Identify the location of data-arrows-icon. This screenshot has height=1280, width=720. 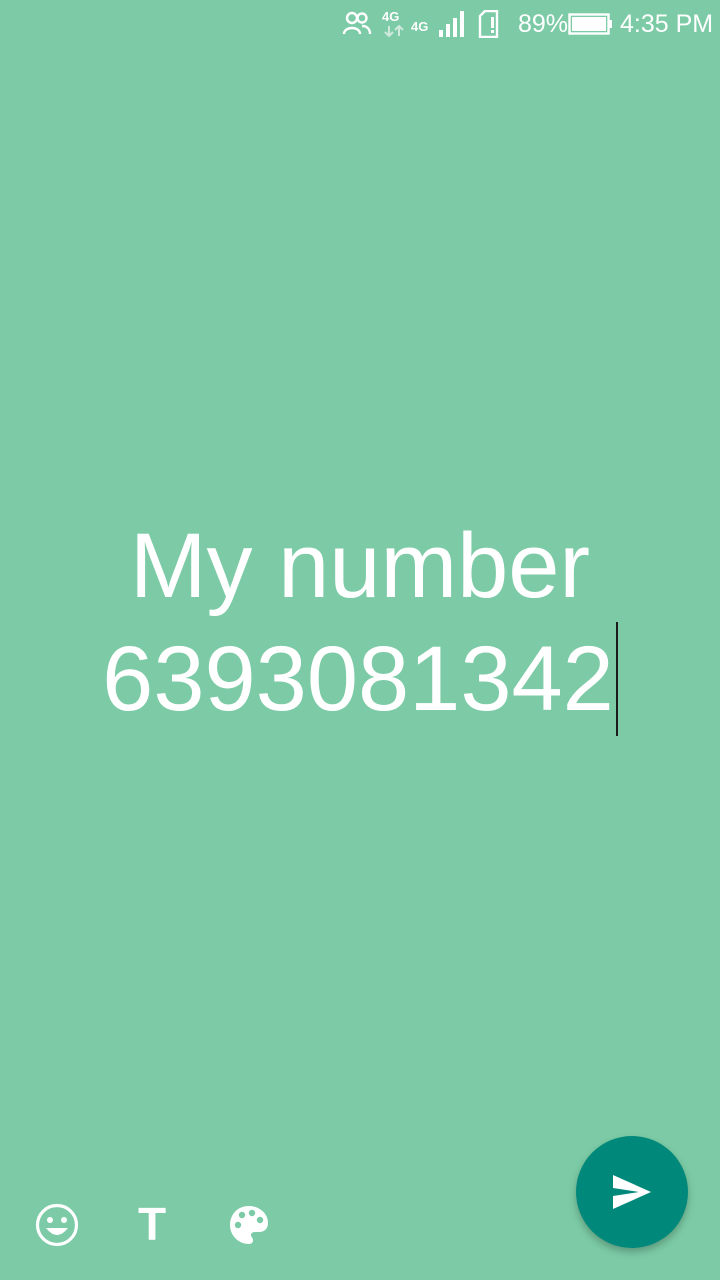
(394, 31).